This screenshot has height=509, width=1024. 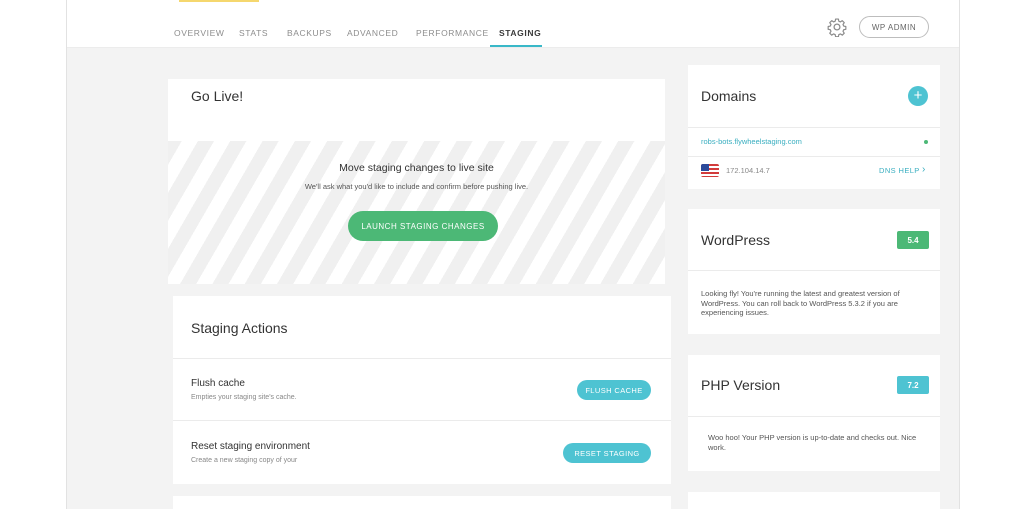 What do you see at coordinates (423, 226) in the screenshot?
I see `launch-staging-changes-button: LAUNCH STAGING CHANGES` at bounding box center [423, 226].